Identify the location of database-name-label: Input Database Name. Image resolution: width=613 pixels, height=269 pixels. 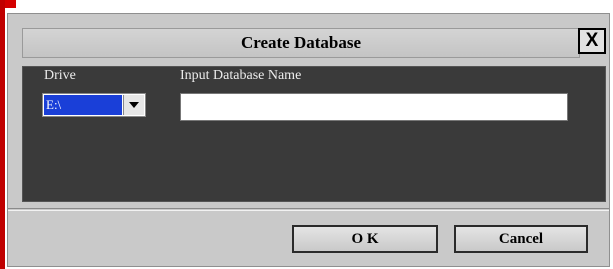
(241, 75).